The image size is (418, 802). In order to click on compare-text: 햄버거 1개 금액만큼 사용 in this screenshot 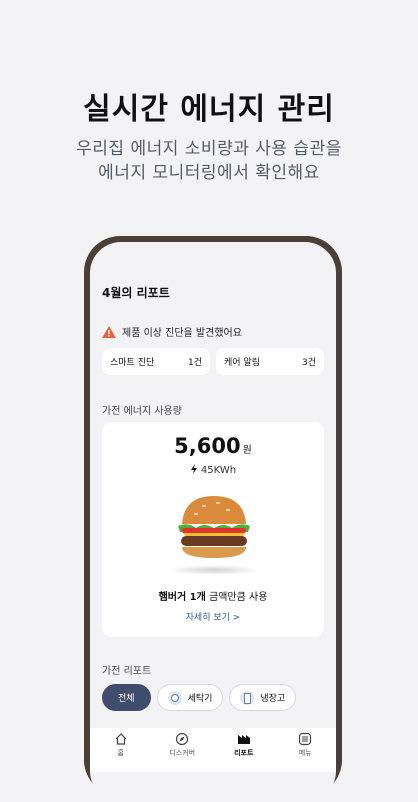, I will do `click(213, 595)`.